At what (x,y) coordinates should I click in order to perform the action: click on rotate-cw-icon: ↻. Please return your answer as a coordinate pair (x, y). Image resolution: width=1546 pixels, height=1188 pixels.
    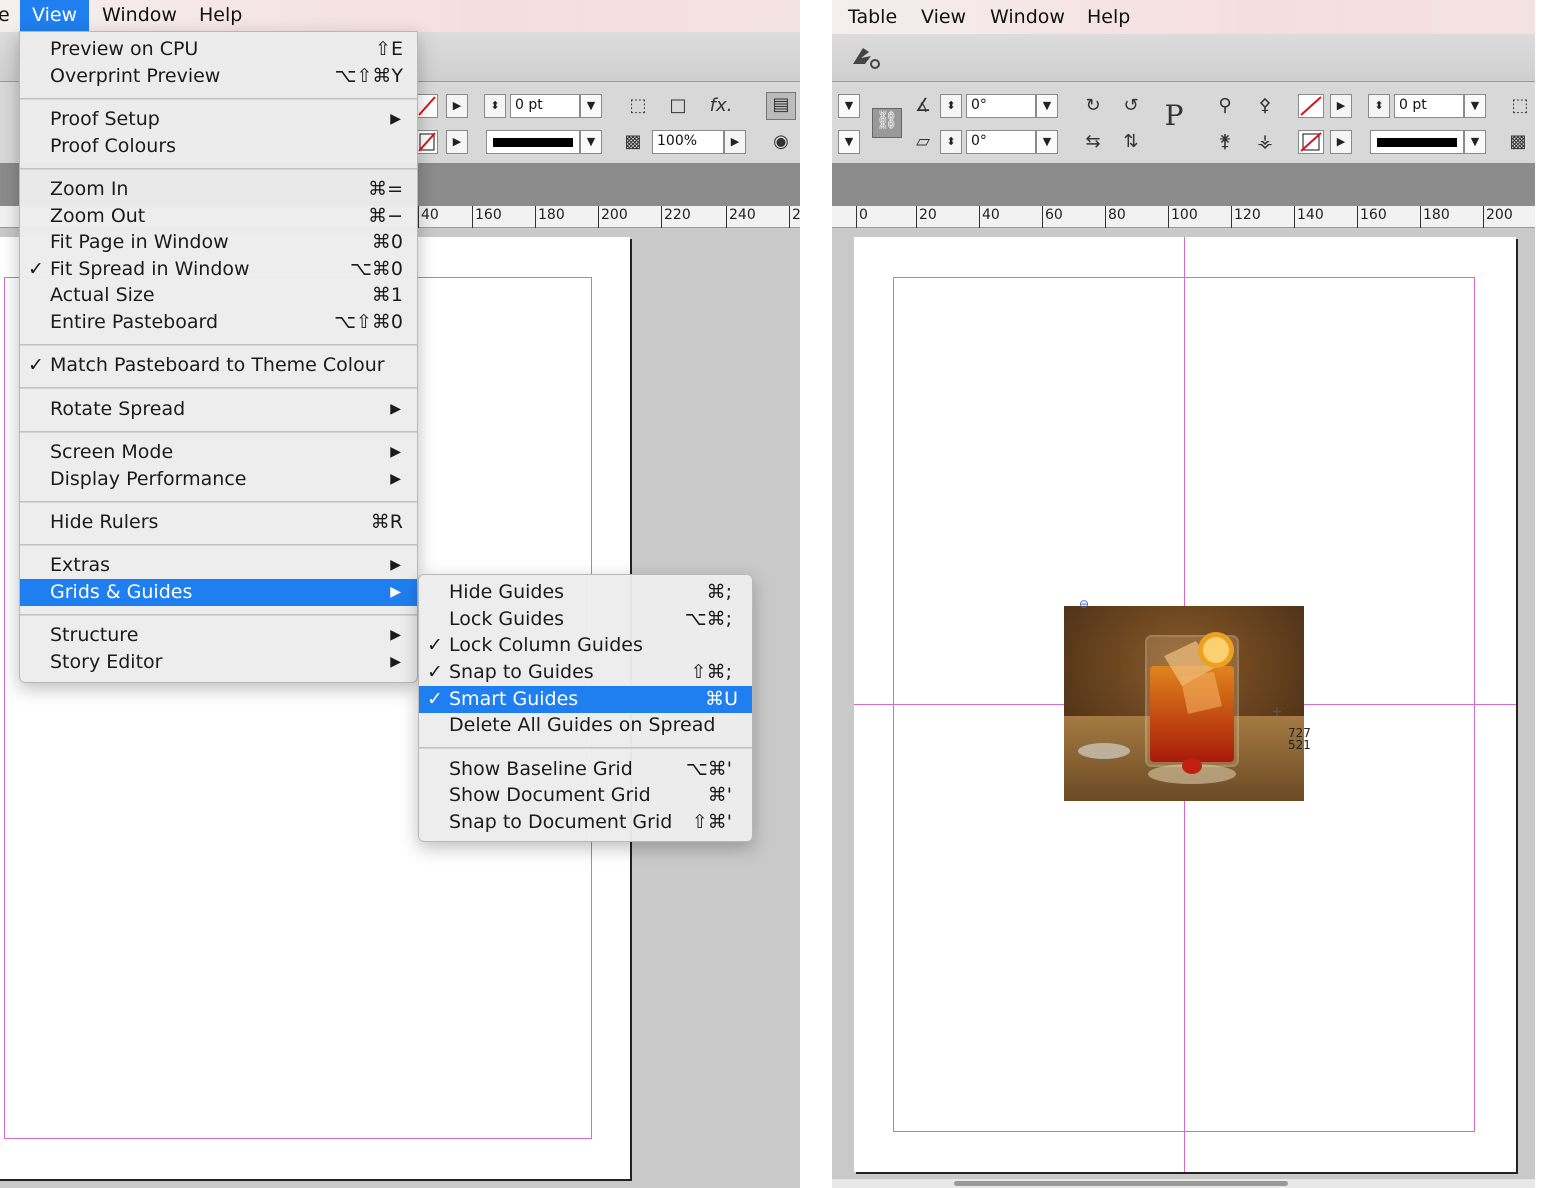
    Looking at the image, I should click on (1093, 106).